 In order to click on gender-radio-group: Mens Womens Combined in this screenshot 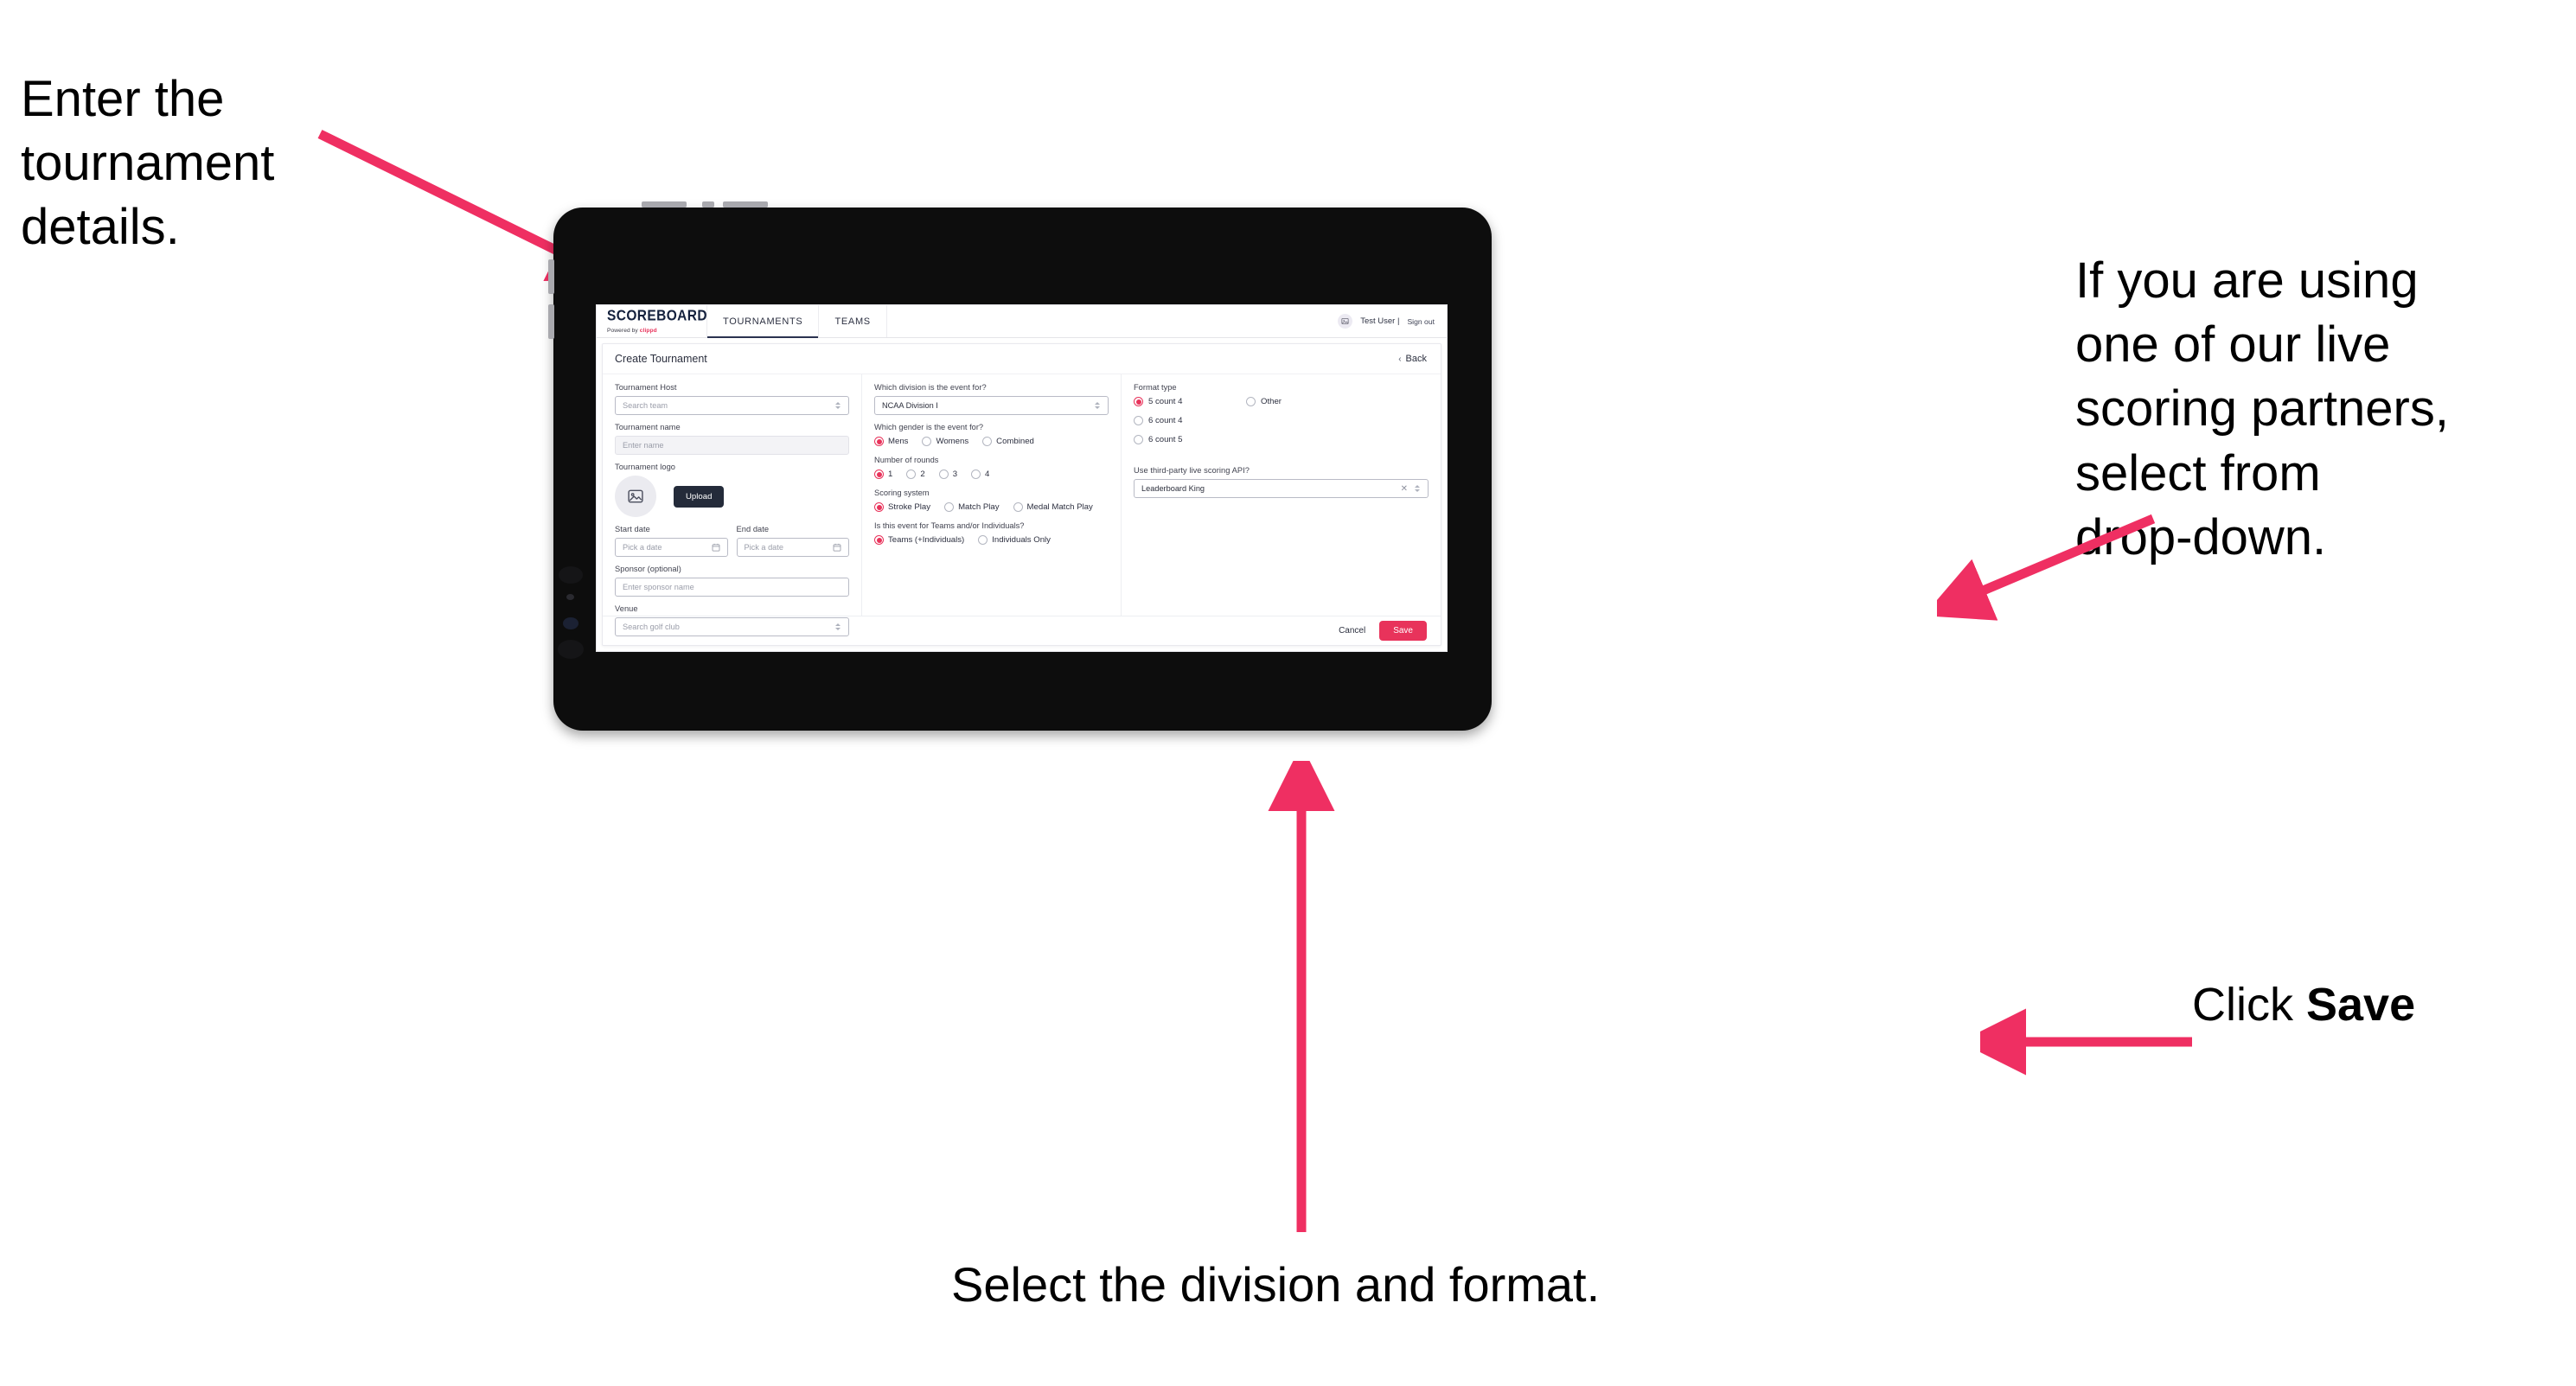, I will do `click(992, 441)`.